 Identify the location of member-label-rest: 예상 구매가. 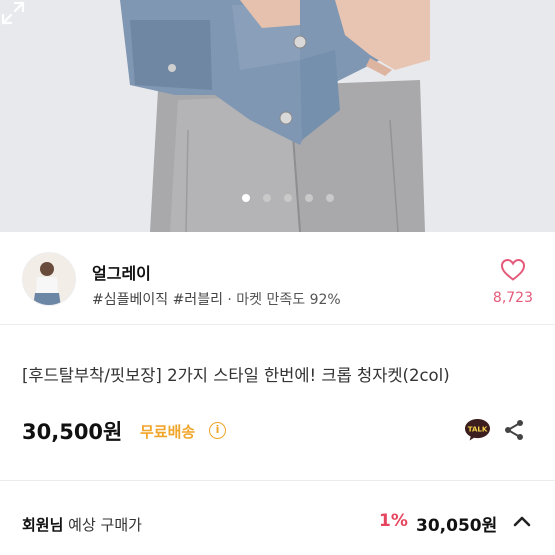
(102, 525).